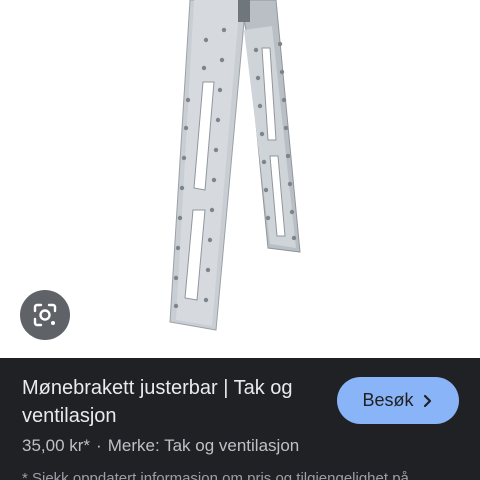 The height and width of the screenshot is (480, 480). What do you see at coordinates (427, 400) in the screenshot?
I see `chevron-right-icon` at bounding box center [427, 400].